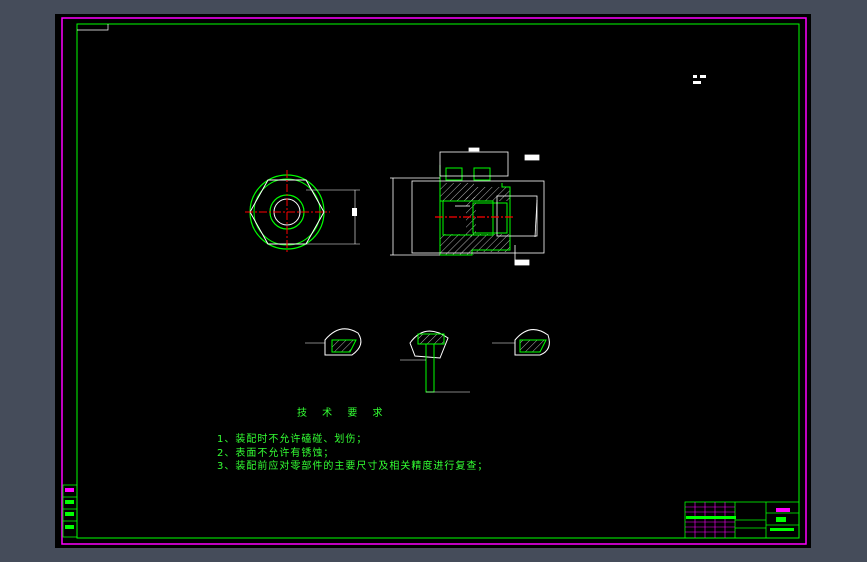 This screenshot has width=867, height=562. What do you see at coordinates (302, 212) in the screenshot?
I see `side-view-hex-nut` at bounding box center [302, 212].